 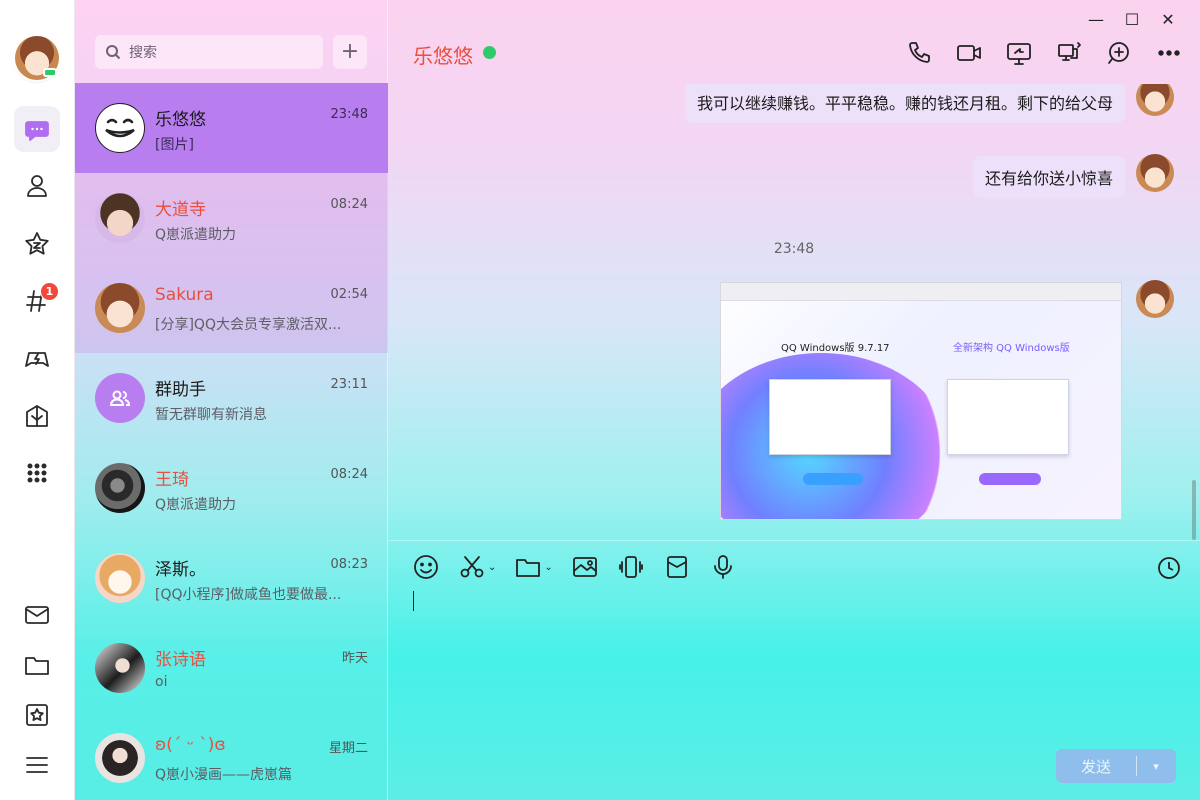 What do you see at coordinates (231, 128) in the screenshot?
I see `conversation-item: 乐悠悠 23:48 [图片]` at bounding box center [231, 128].